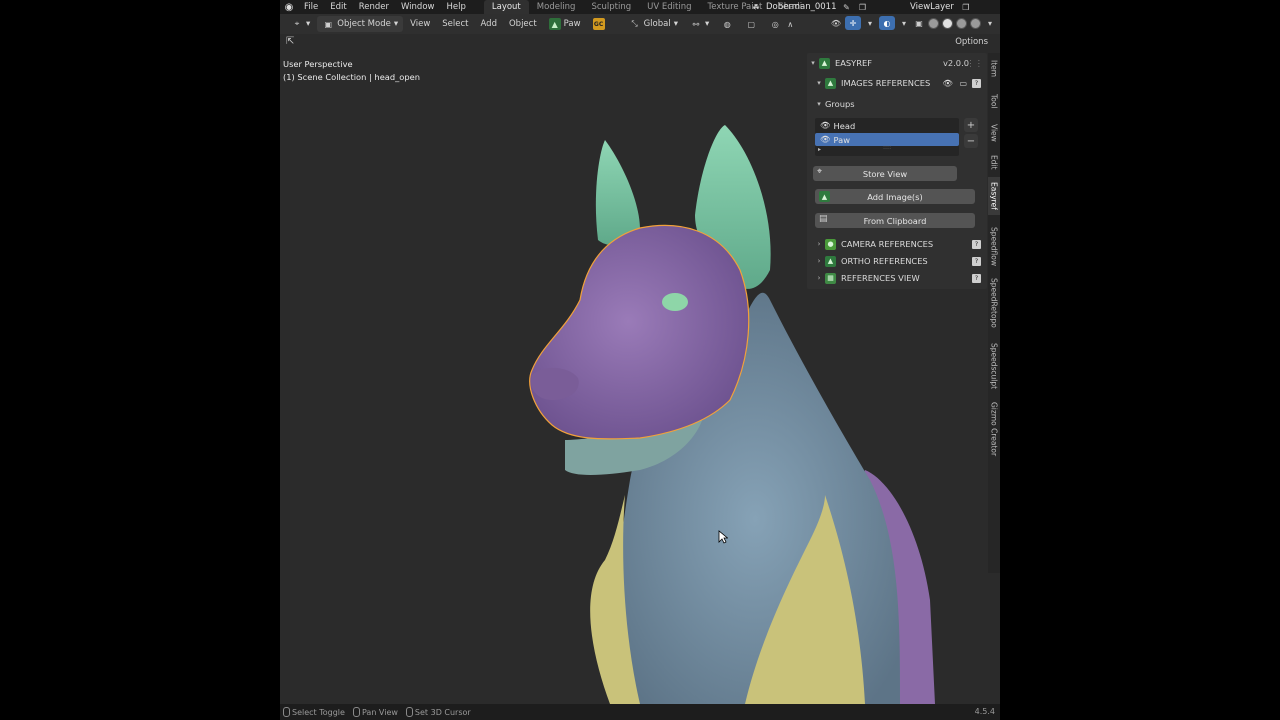 Image resolution: width=1280 pixels, height=720 pixels. I want to click on menu-object: Object, so click(523, 24).